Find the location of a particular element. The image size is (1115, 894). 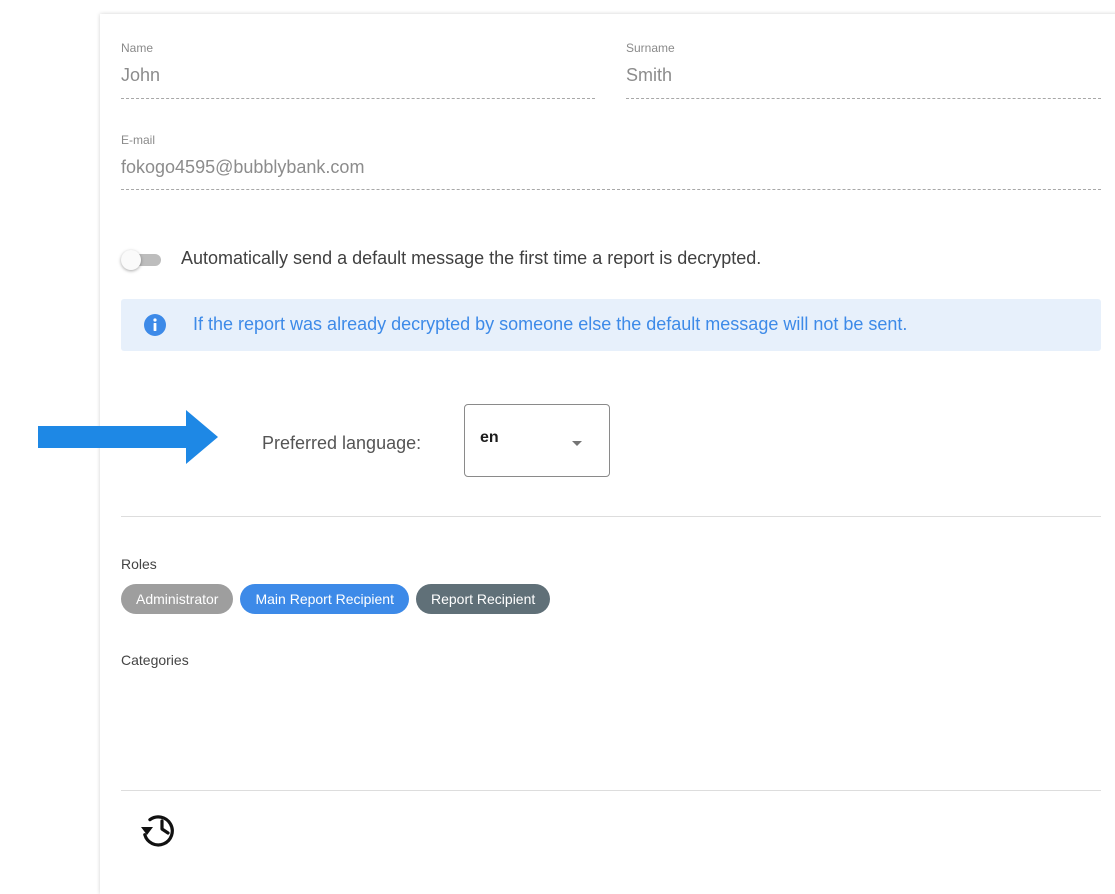

name-field-underline is located at coordinates (358, 98).